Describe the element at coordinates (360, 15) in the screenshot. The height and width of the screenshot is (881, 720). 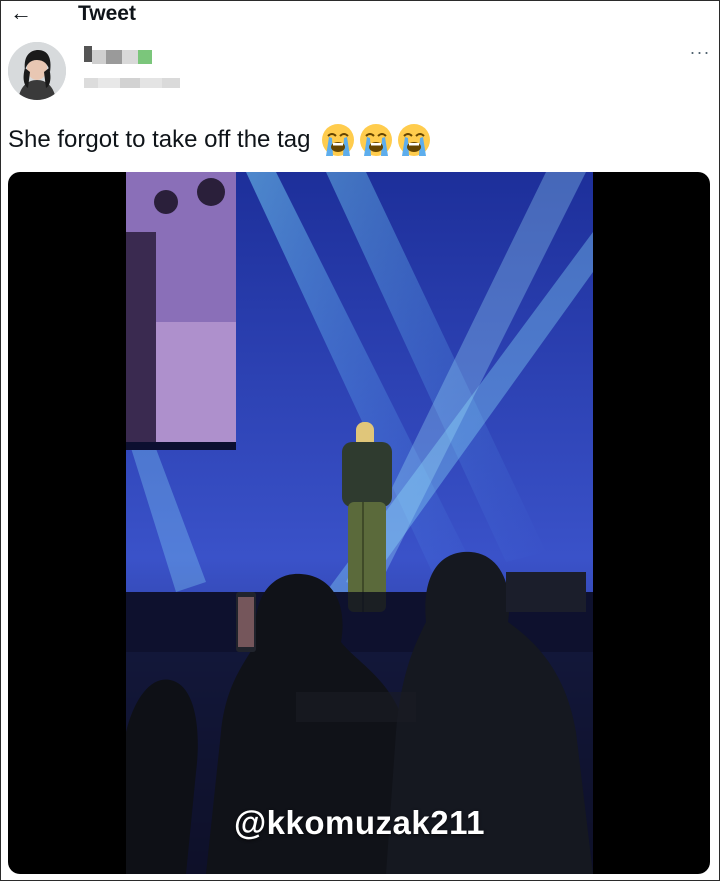
I see `tweet-header: ← Tweet` at that location.